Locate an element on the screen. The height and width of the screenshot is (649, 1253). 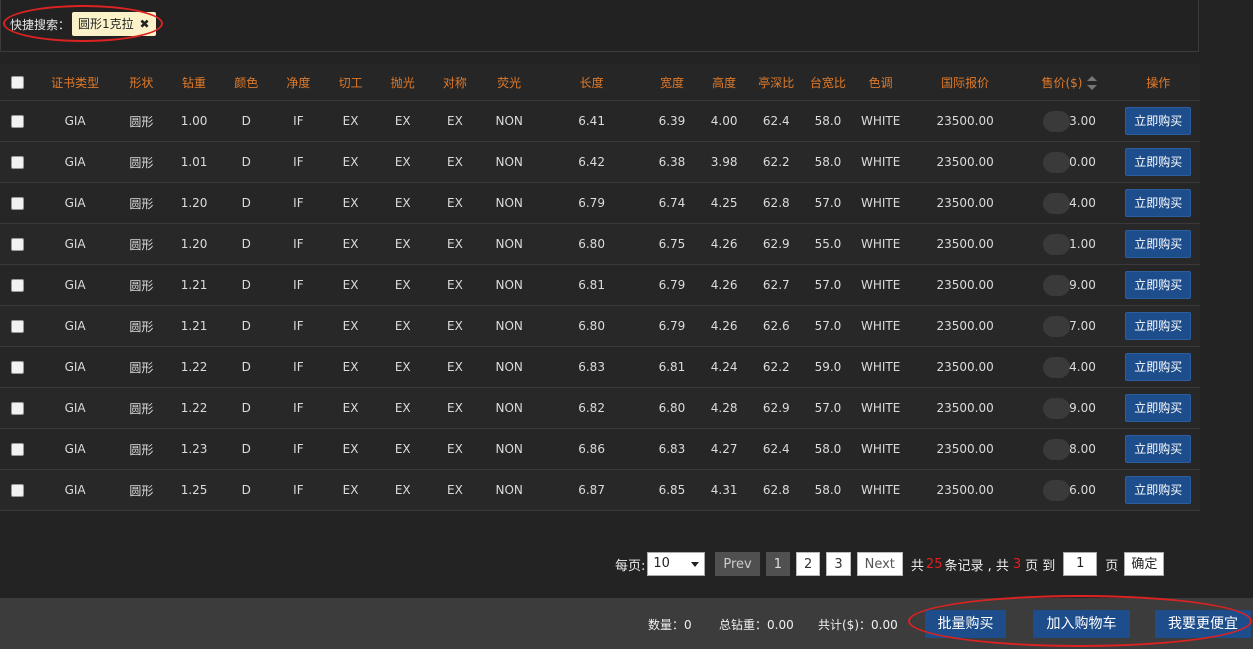
cell-table: 57.0 is located at coordinates (828, 203).